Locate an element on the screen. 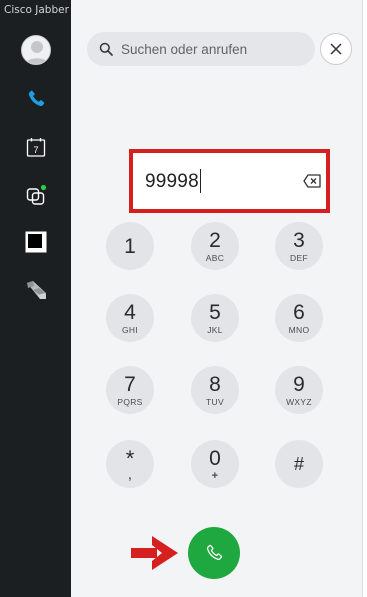  backspace-button is located at coordinates (312, 181).